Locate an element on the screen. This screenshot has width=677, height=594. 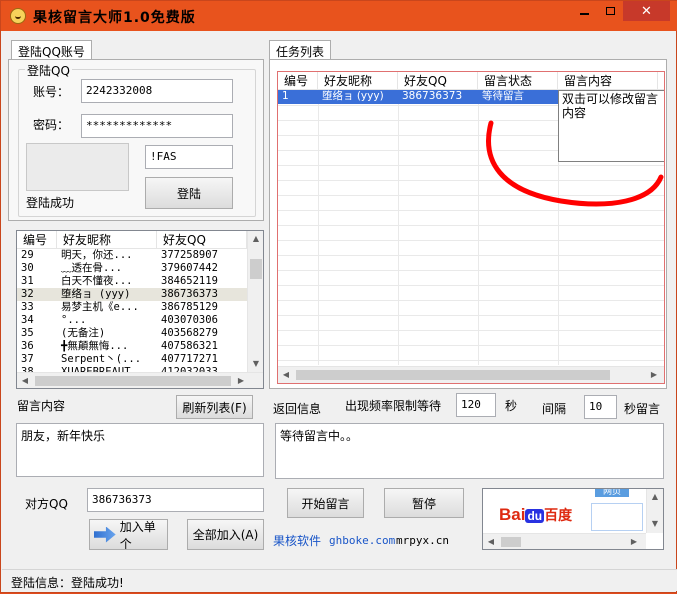
interval-input: 10 is located at coordinates (600, 407).